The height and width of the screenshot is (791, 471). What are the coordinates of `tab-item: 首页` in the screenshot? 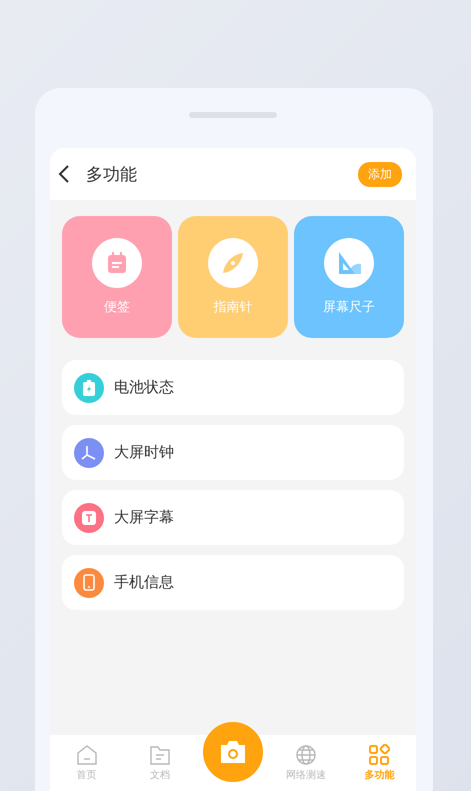 It's located at (87, 763).